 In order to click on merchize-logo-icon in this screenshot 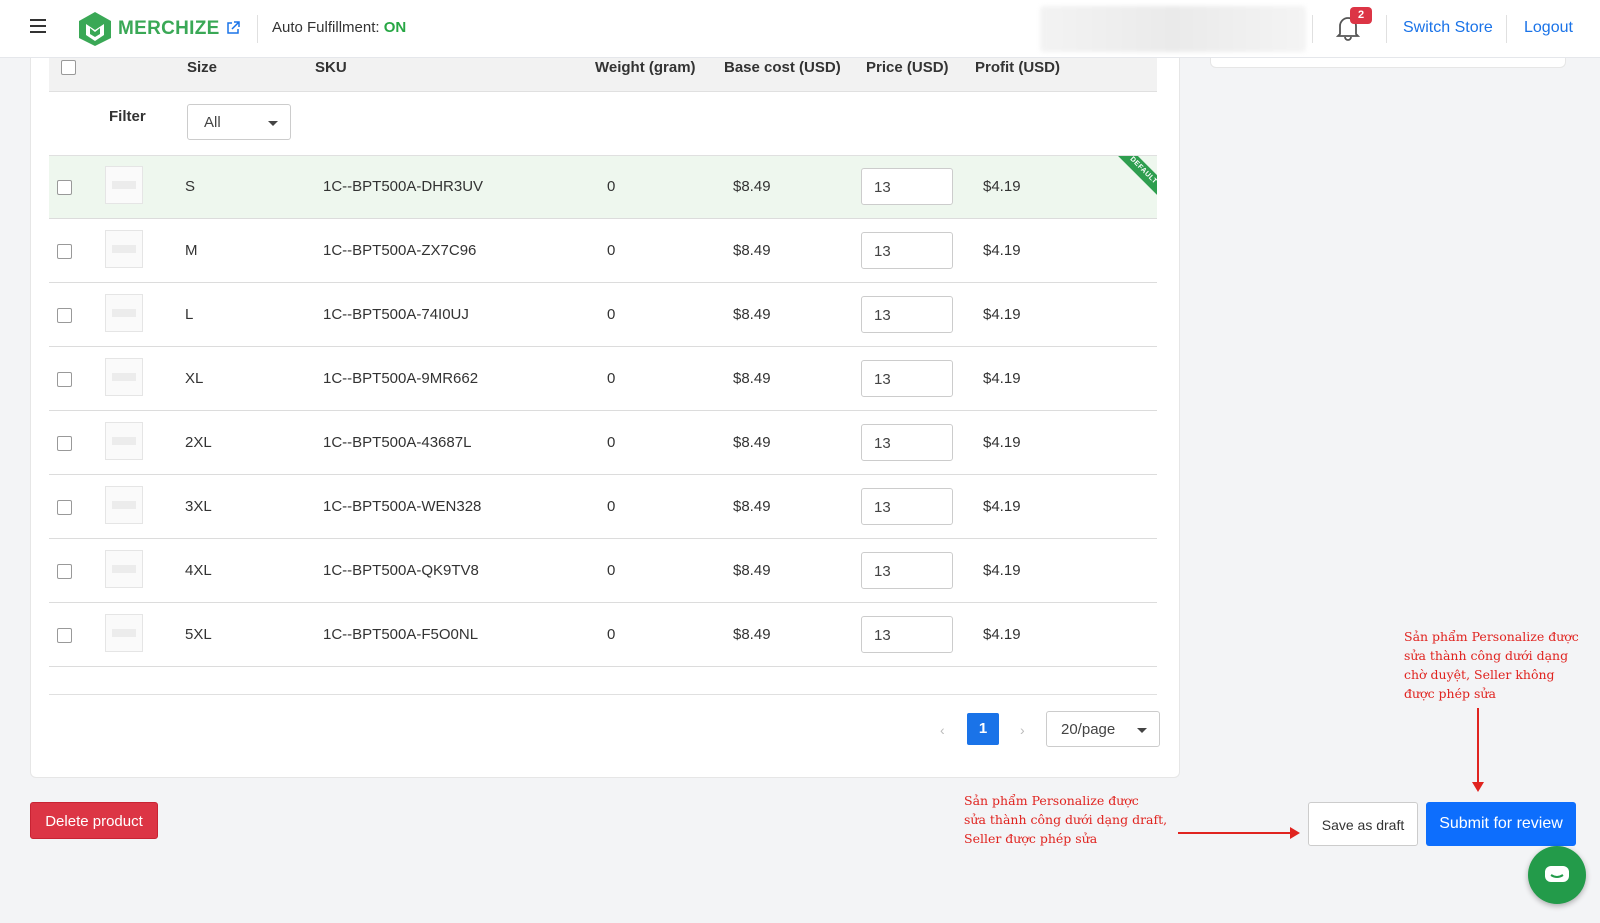, I will do `click(95, 29)`.